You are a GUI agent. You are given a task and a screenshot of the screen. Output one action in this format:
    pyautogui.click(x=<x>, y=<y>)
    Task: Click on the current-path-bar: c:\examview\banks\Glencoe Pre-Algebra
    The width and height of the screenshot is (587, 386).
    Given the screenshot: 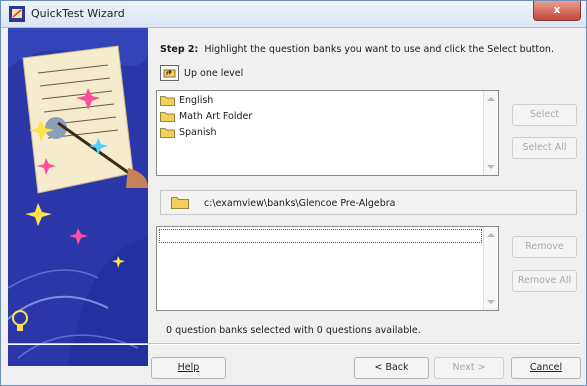 What is the action you would take?
    pyautogui.click(x=368, y=202)
    